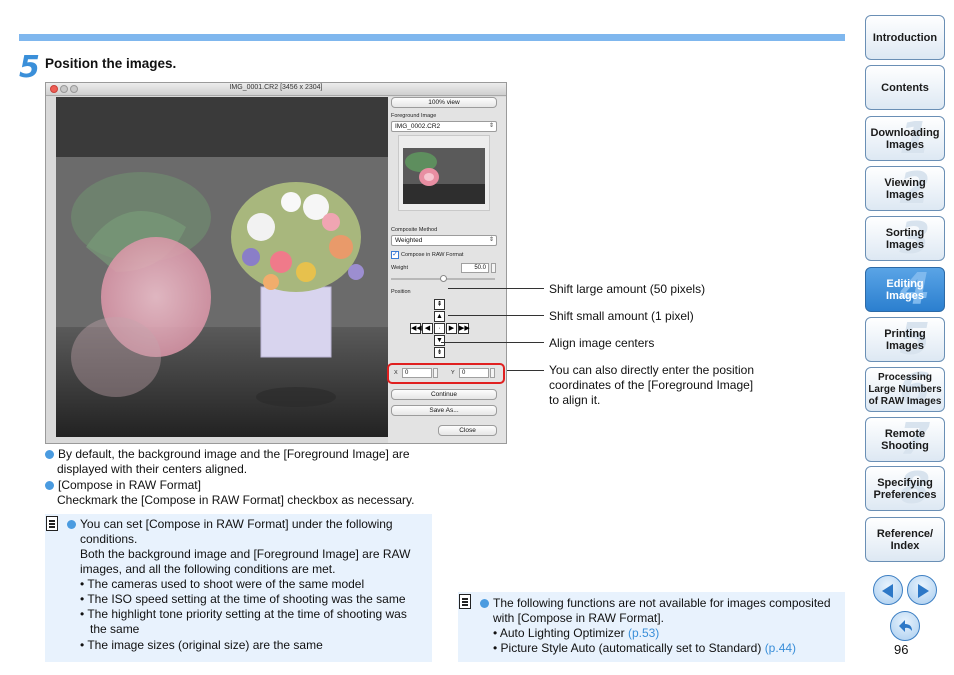 This screenshot has height=675, width=954. I want to click on shift-left-small-button: ◀, so click(427, 328).